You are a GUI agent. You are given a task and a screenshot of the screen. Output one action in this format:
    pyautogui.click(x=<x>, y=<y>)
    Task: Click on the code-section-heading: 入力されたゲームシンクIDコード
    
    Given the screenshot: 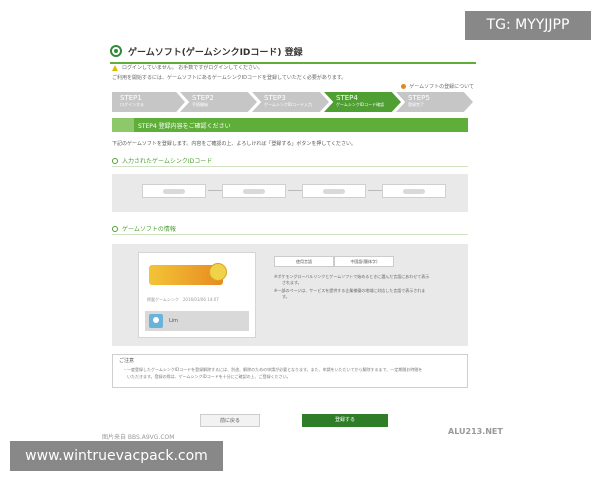 What is the action you would take?
    pyautogui.click(x=162, y=160)
    